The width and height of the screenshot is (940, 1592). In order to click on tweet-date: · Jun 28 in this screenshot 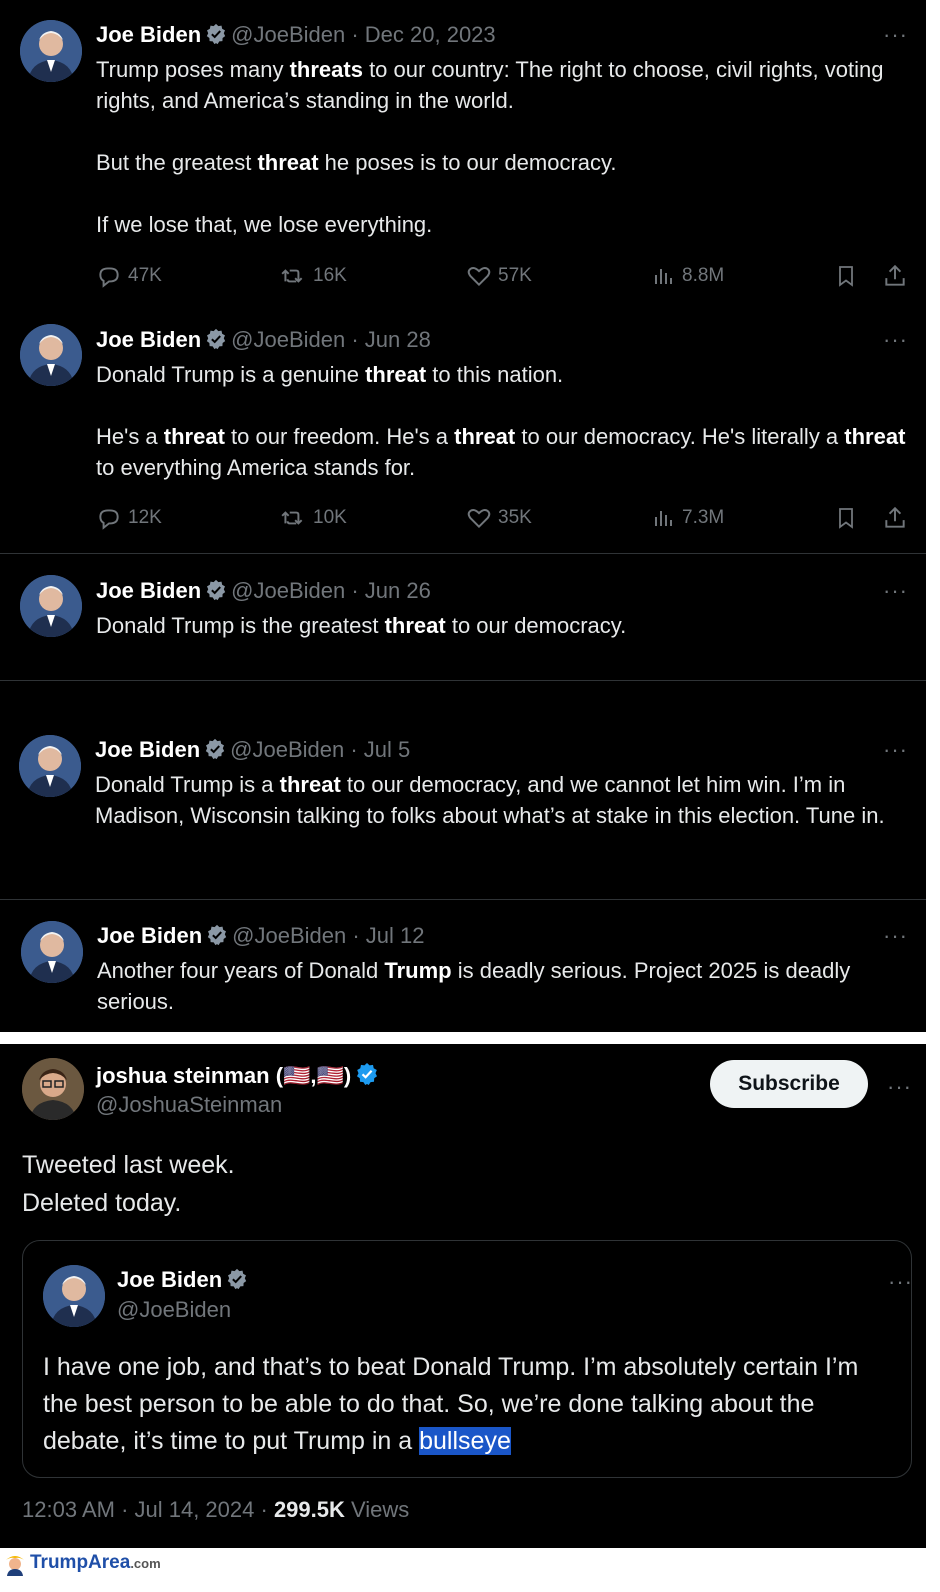, I will do `click(391, 339)`.